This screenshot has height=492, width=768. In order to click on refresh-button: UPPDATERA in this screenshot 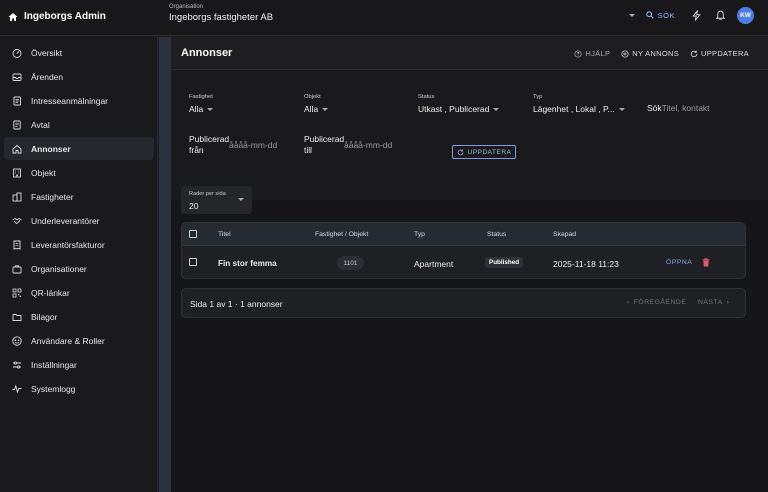, I will do `click(719, 53)`.